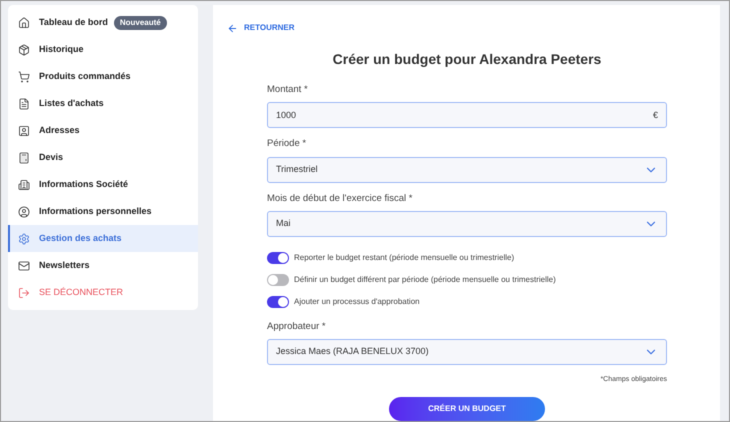 The width and height of the screenshot is (730, 422). Describe the element at coordinates (24, 292) in the screenshot. I see `logout-icon` at that location.